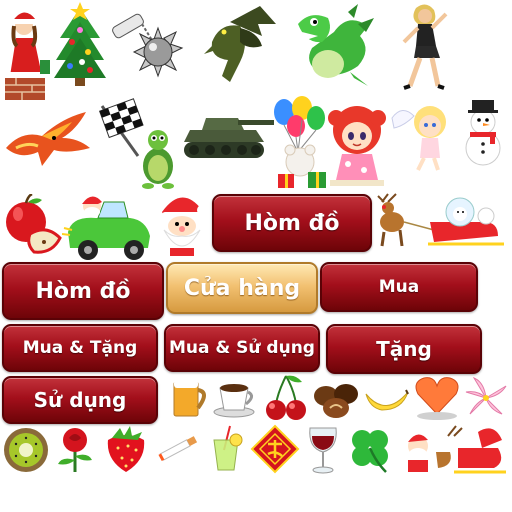 This screenshot has height=512, width=512. Describe the element at coordinates (235, 398) in the screenshot. I see `coffee-cup-icon` at that location.